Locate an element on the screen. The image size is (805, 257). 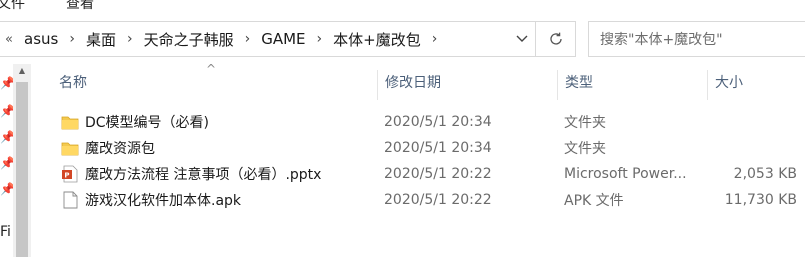
file-row: DC模型编号（必看) 2020/5/1 20:34 文件夹 is located at coordinates (419, 122).